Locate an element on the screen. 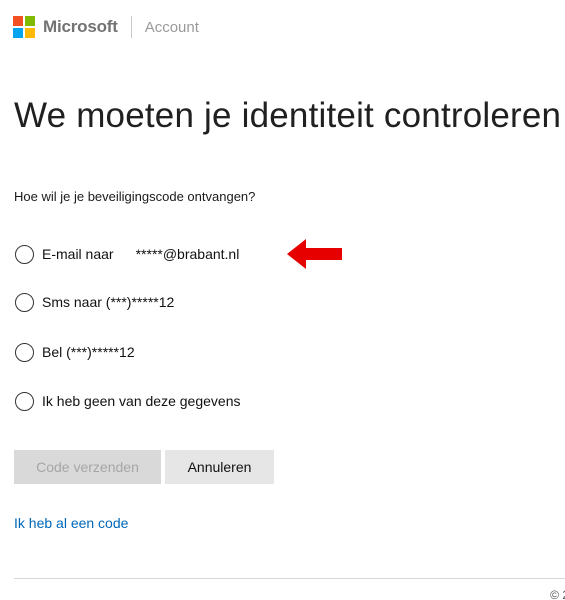 The height and width of the screenshot is (600, 565). header-section: Account is located at coordinates (171, 27).